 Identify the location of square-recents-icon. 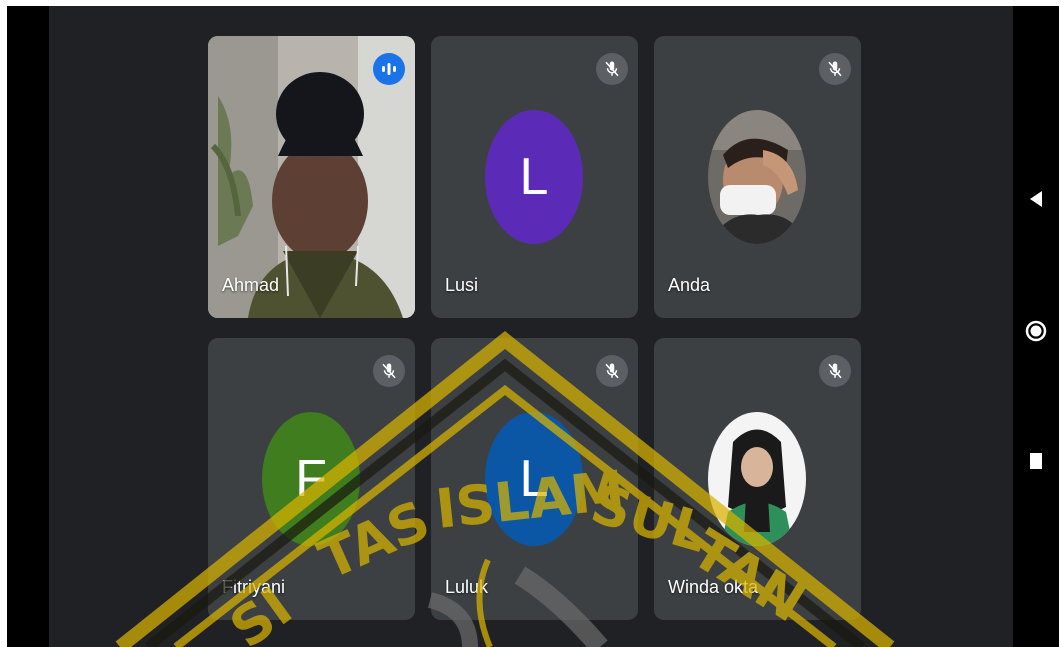
(1036, 461).